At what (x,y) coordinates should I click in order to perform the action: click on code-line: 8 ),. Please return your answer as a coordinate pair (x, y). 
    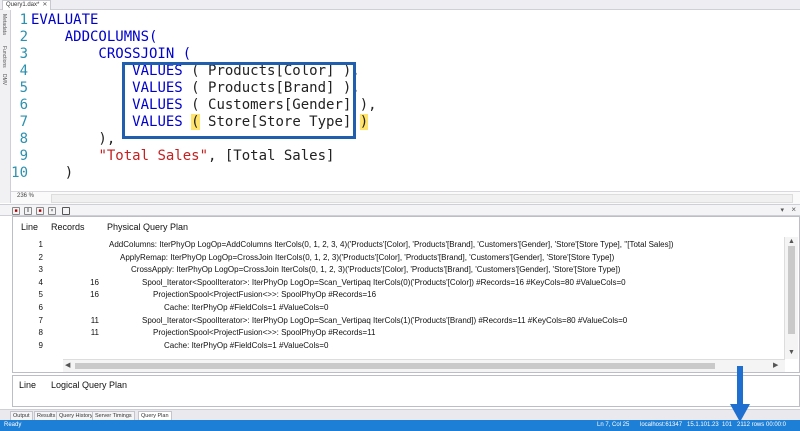
    Looking at the image, I should click on (63, 139).